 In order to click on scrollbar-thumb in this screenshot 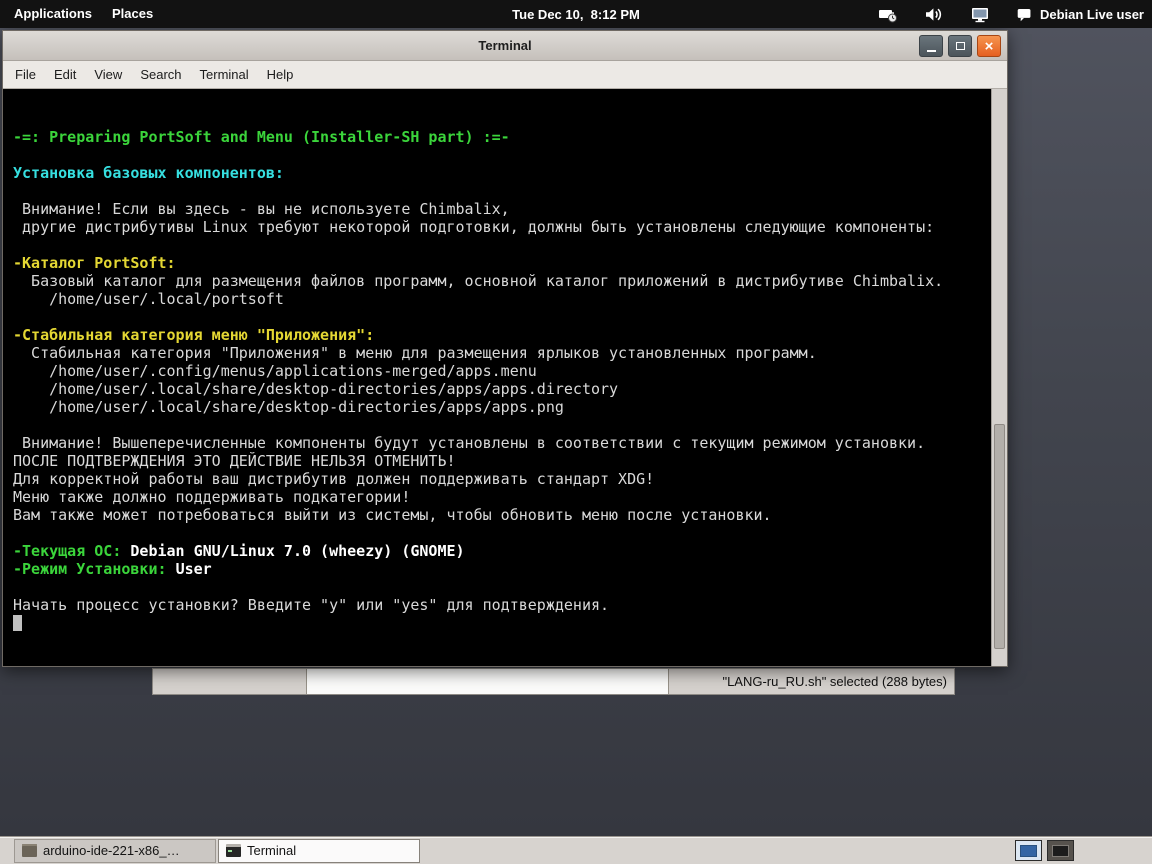, I will do `click(999, 536)`.